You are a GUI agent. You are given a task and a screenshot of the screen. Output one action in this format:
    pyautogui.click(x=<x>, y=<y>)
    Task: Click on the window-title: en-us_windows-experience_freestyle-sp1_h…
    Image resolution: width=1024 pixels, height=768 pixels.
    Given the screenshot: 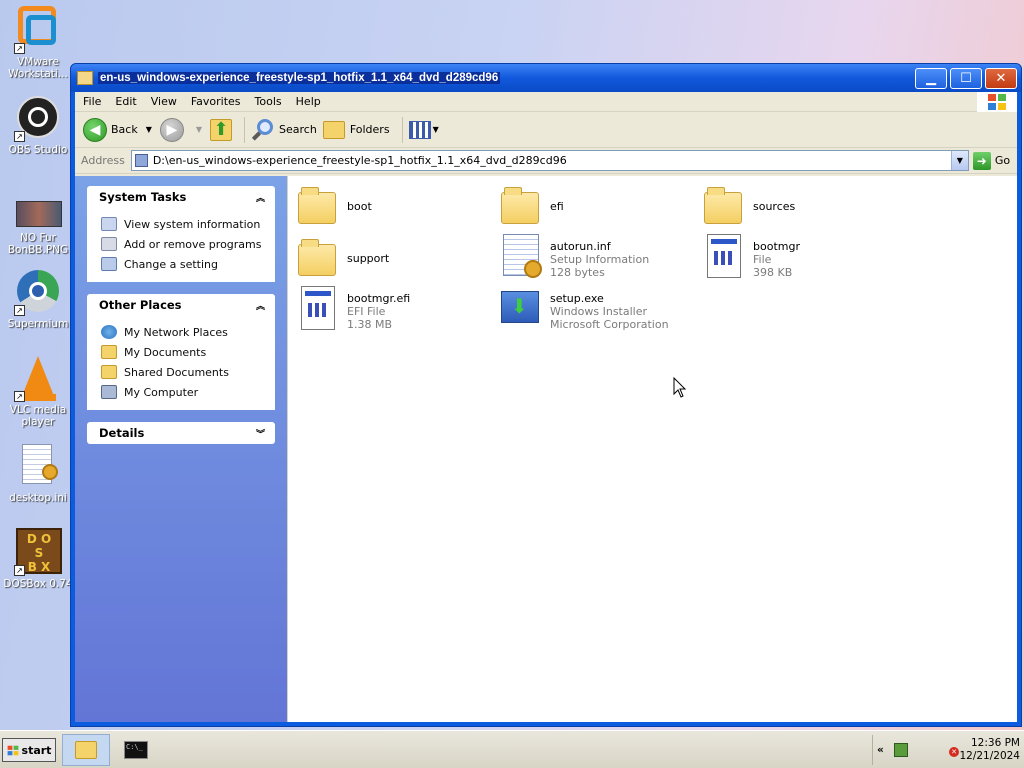 What is the action you would take?
    pyautogui.click(x=299, y=78)
    